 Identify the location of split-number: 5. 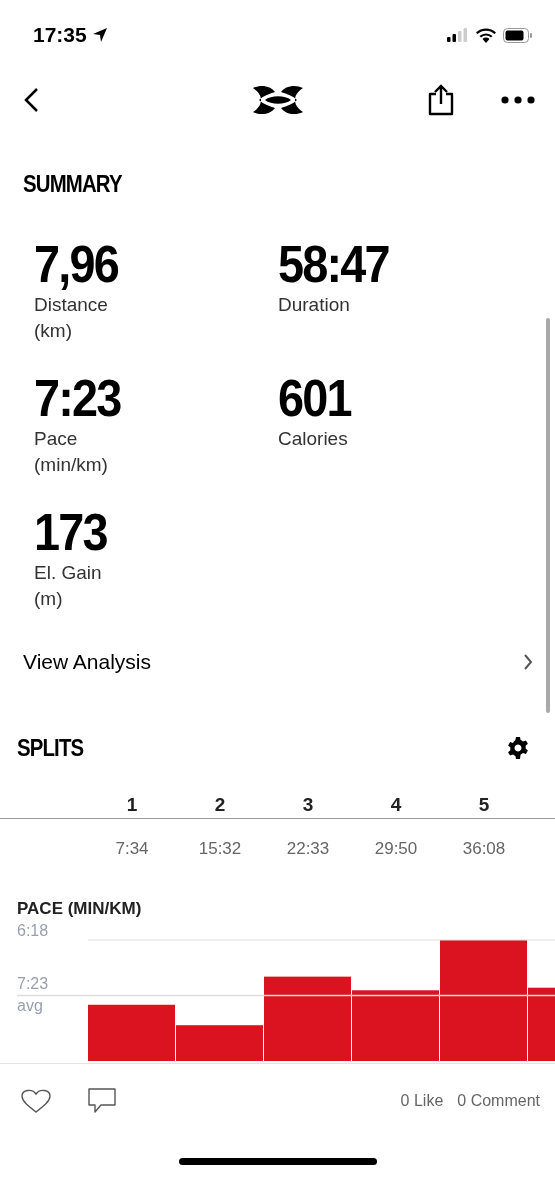
(484, 805).